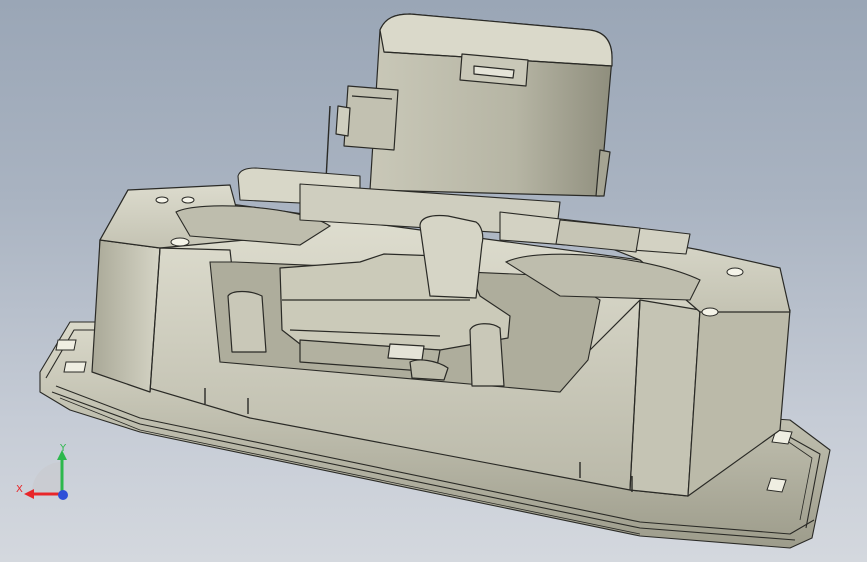  I want to click on motor-assembly, so click(469, 105).